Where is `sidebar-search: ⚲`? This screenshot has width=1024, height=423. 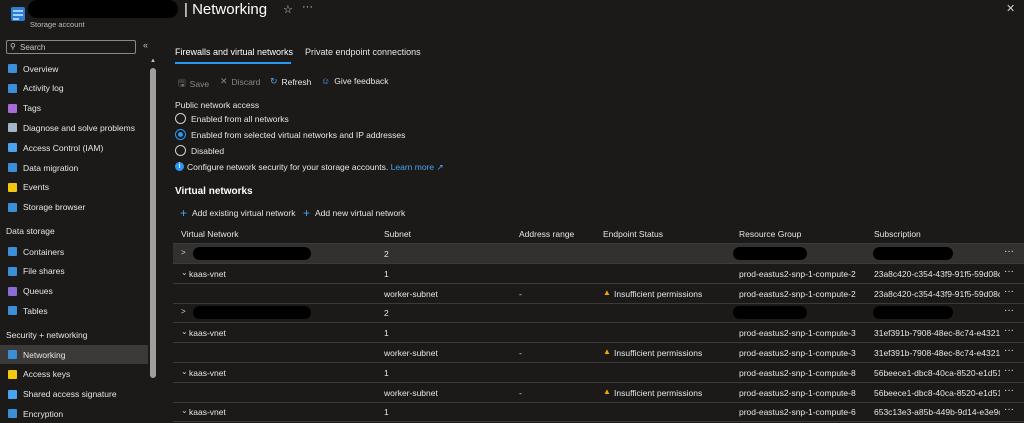
sidebar-search: ⚲ is located at coordinates (71, 47).